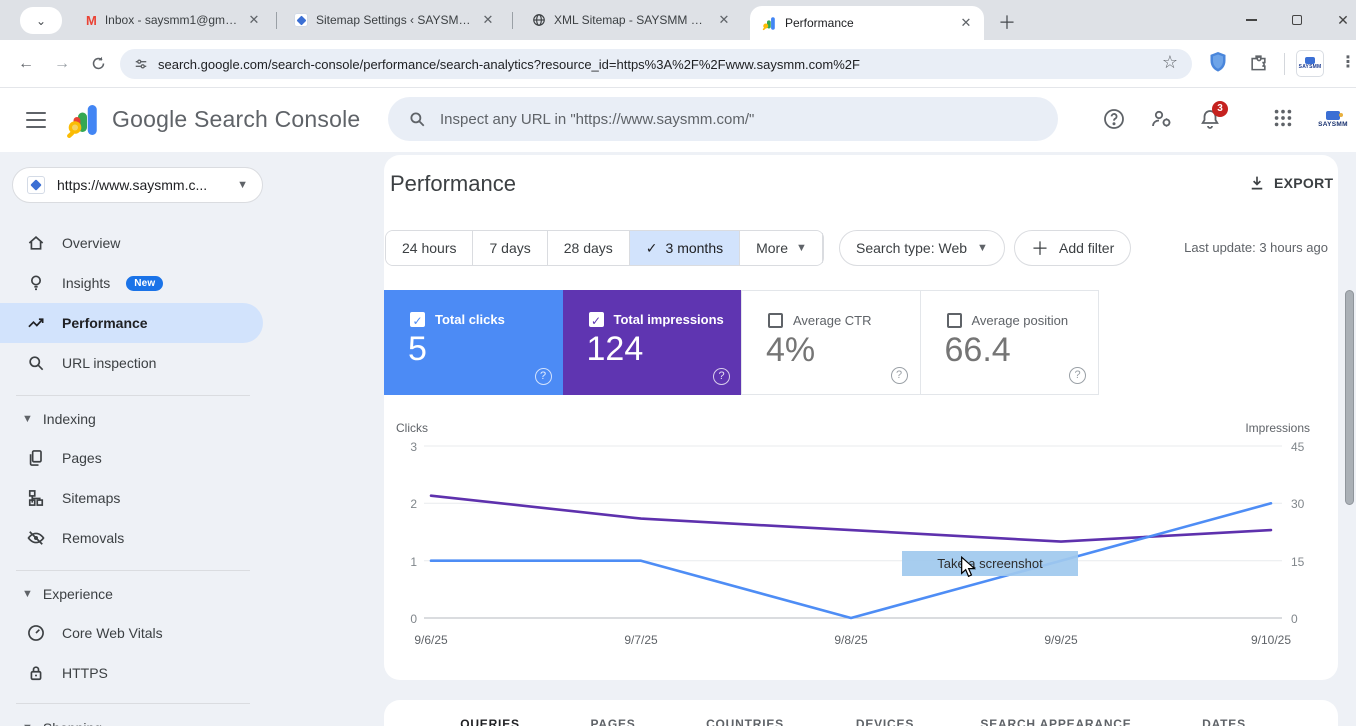  Describe the element at coordinates (131, 673) in the screenshot. I see `sidebar-item-https: HTTPS` at that location.